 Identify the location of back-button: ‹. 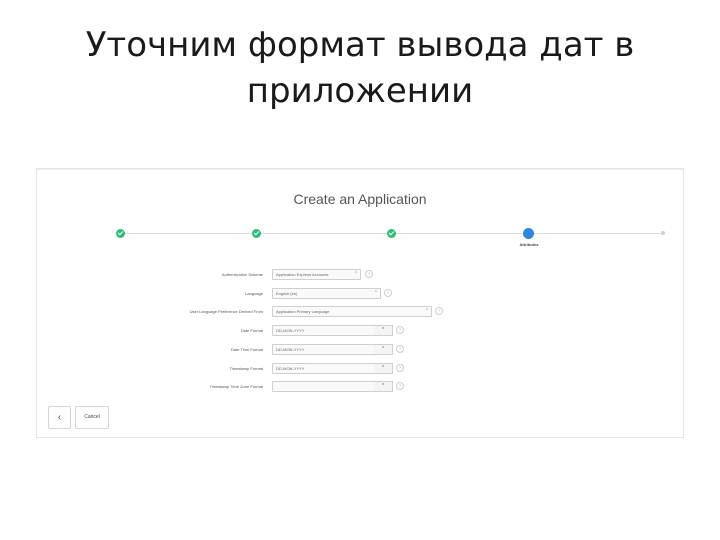
(59, 417).